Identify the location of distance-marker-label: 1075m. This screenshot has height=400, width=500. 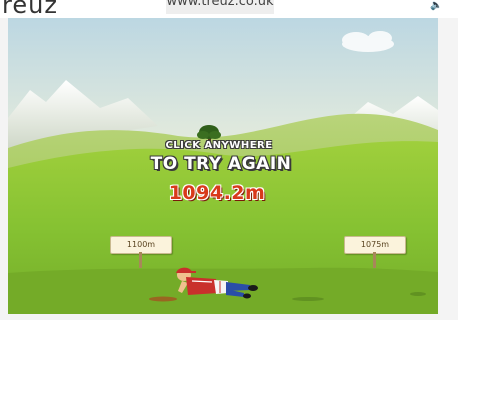
(375, 244).